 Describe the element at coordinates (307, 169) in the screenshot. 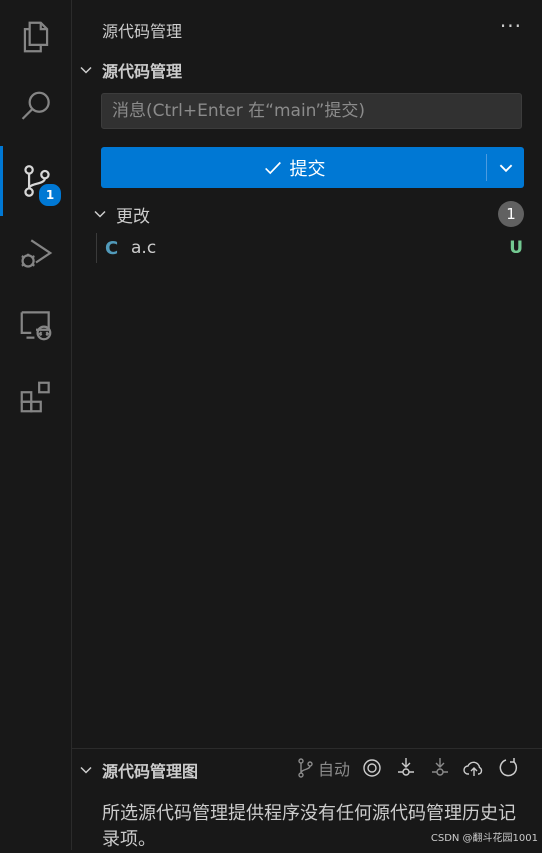

I see `commit-label: 提交` at that location.